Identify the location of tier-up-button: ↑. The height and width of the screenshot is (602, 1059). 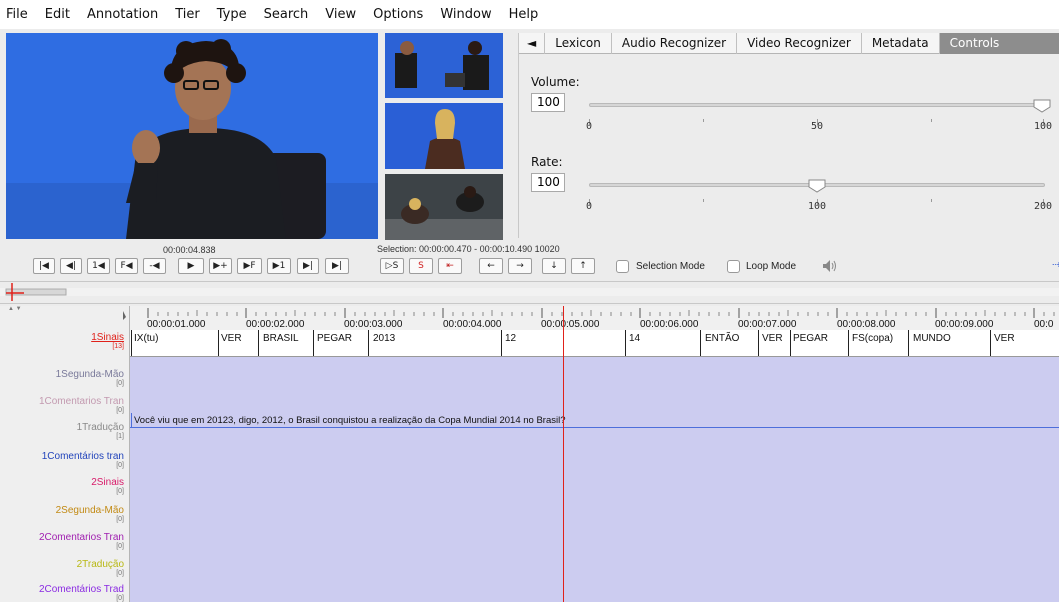
(583, 266).